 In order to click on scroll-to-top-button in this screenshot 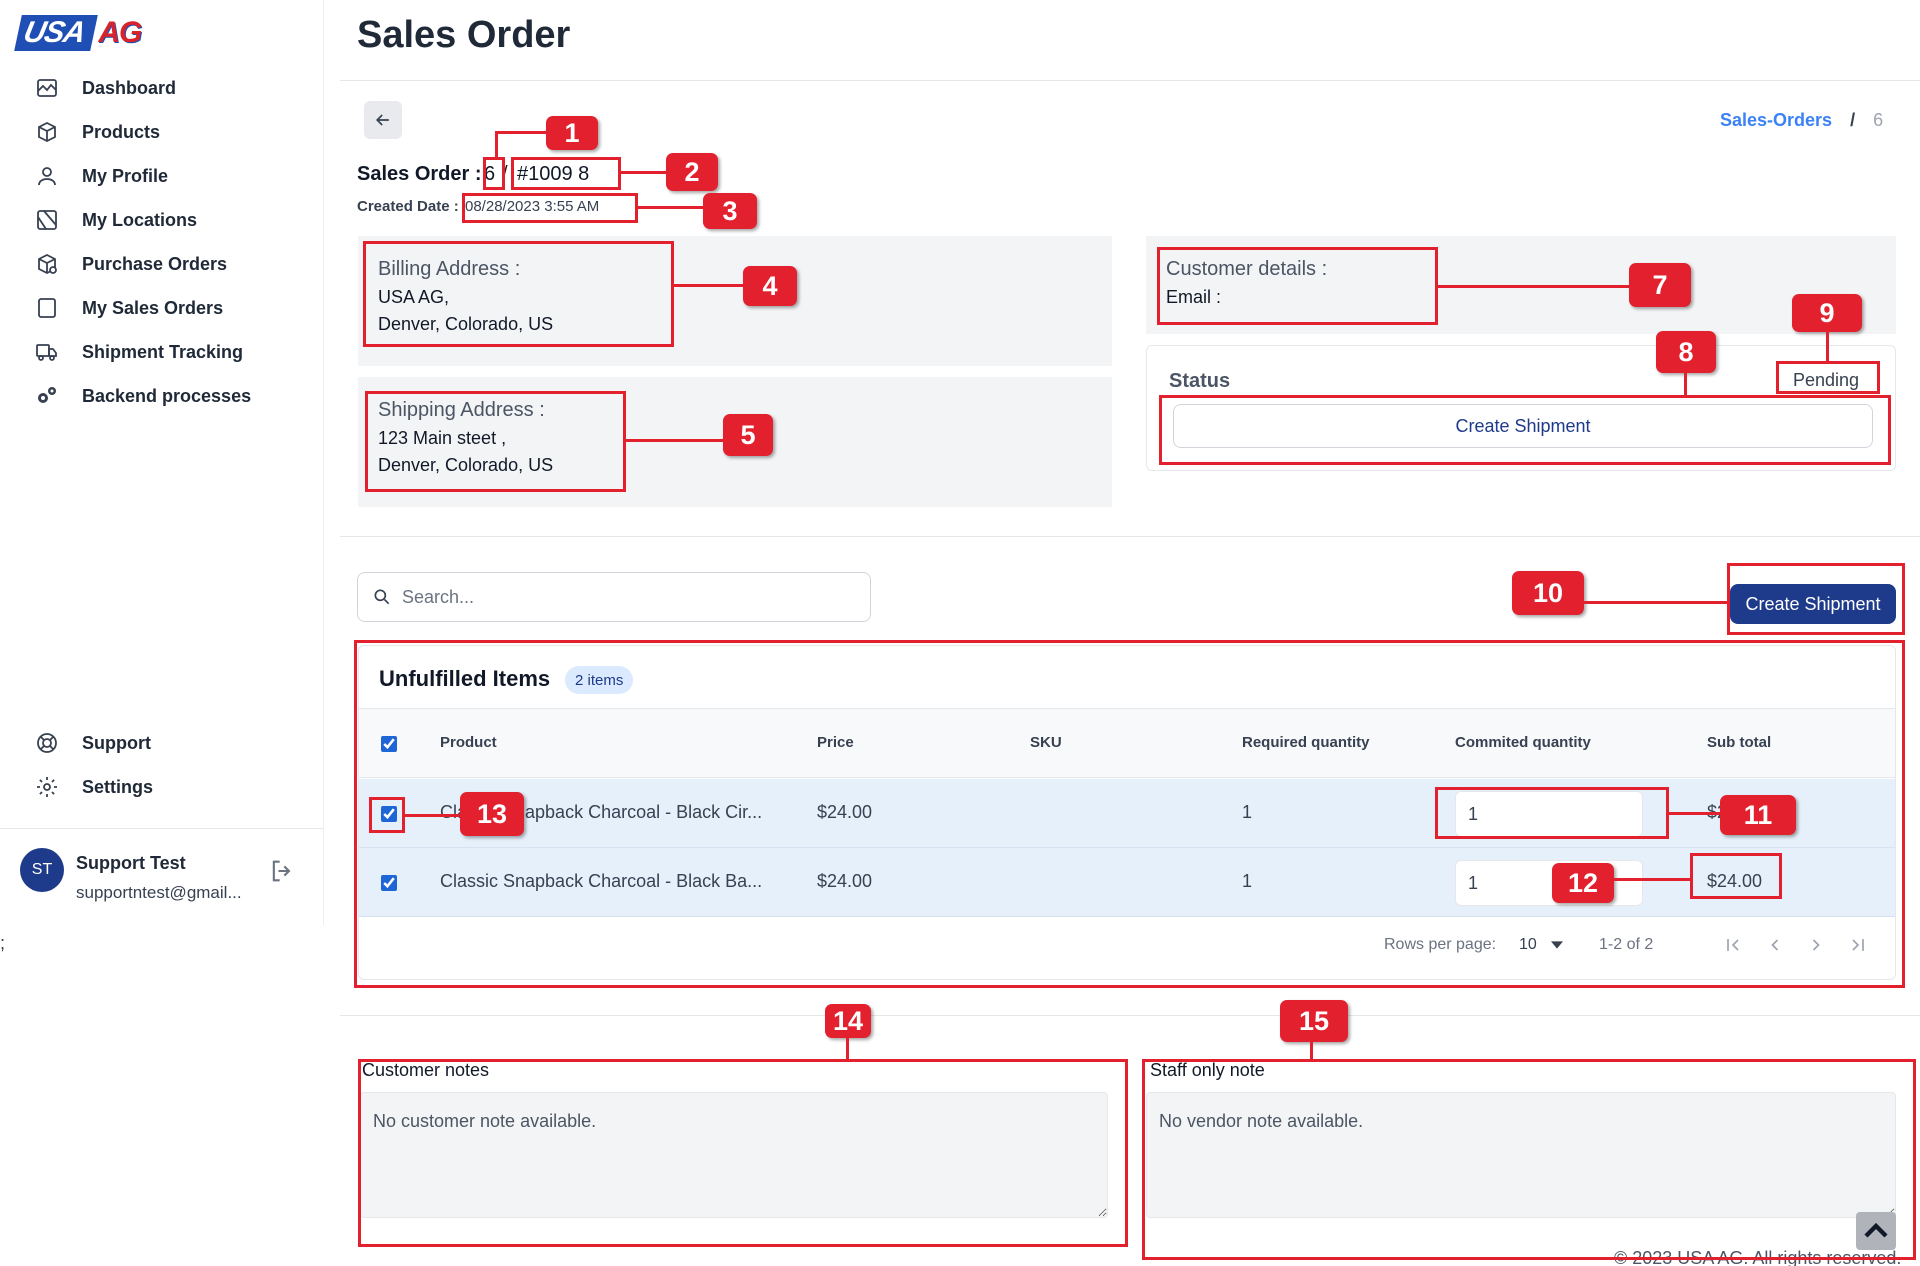, I will do `click(1876, 1231)`.